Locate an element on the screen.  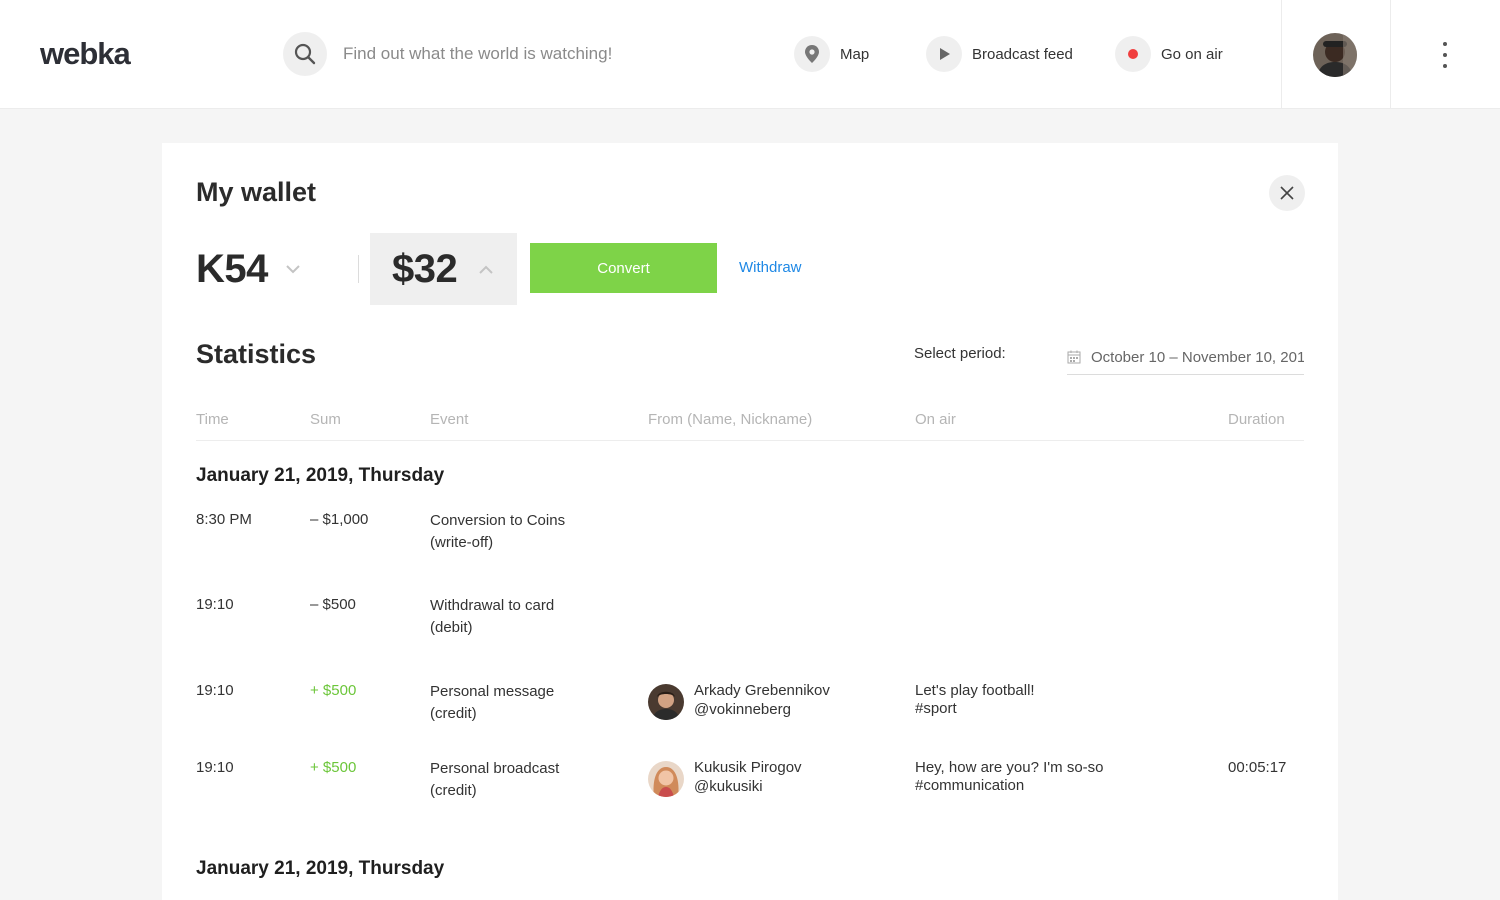
row-from-nickname: @kukusiki is located at coordinates (728, 786).